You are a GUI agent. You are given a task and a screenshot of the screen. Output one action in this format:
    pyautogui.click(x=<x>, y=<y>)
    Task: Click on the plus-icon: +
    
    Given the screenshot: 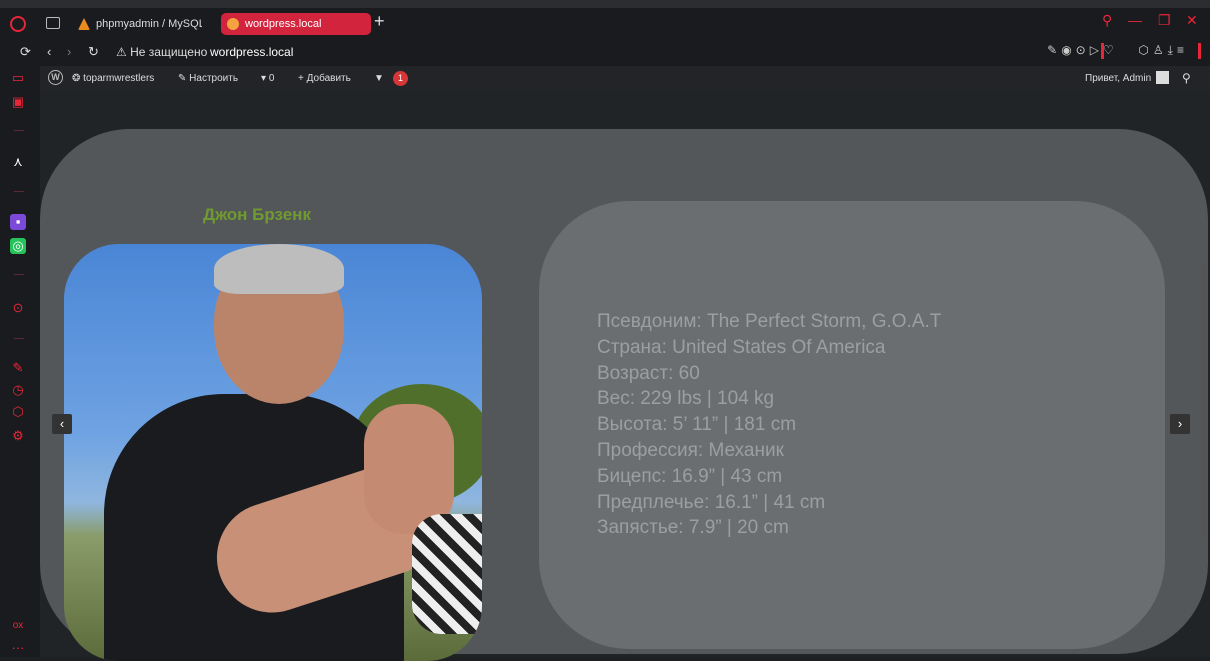 What is the action you would take?
    pyautogui.click(x=301, y=78)
    